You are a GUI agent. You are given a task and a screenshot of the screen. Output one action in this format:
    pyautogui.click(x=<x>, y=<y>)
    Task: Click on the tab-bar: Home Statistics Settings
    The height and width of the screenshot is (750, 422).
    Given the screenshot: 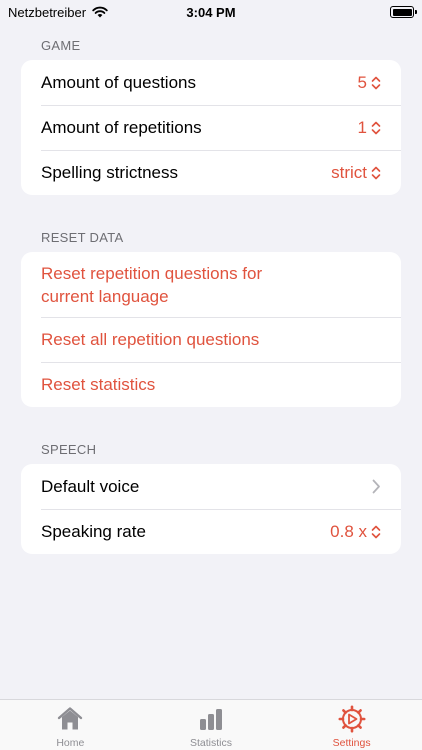 What is the action you would take?
    pyautogui.click(x=211, y=724)
    